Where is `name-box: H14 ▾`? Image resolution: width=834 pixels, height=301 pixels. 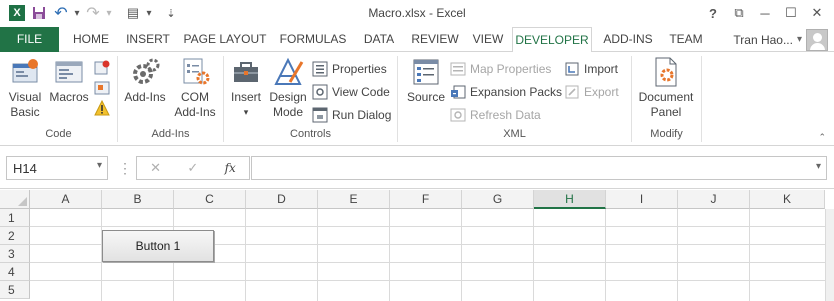
name-box: H14 ▾ is located at coordinates (57, 168).